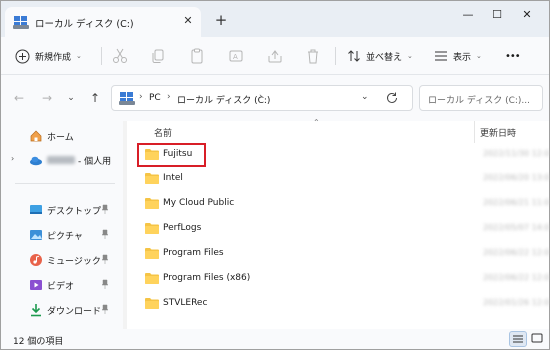 Image resolution: width=550 pixels, height=350 pixels. I want to click on paste-icon, so click(197, 56).